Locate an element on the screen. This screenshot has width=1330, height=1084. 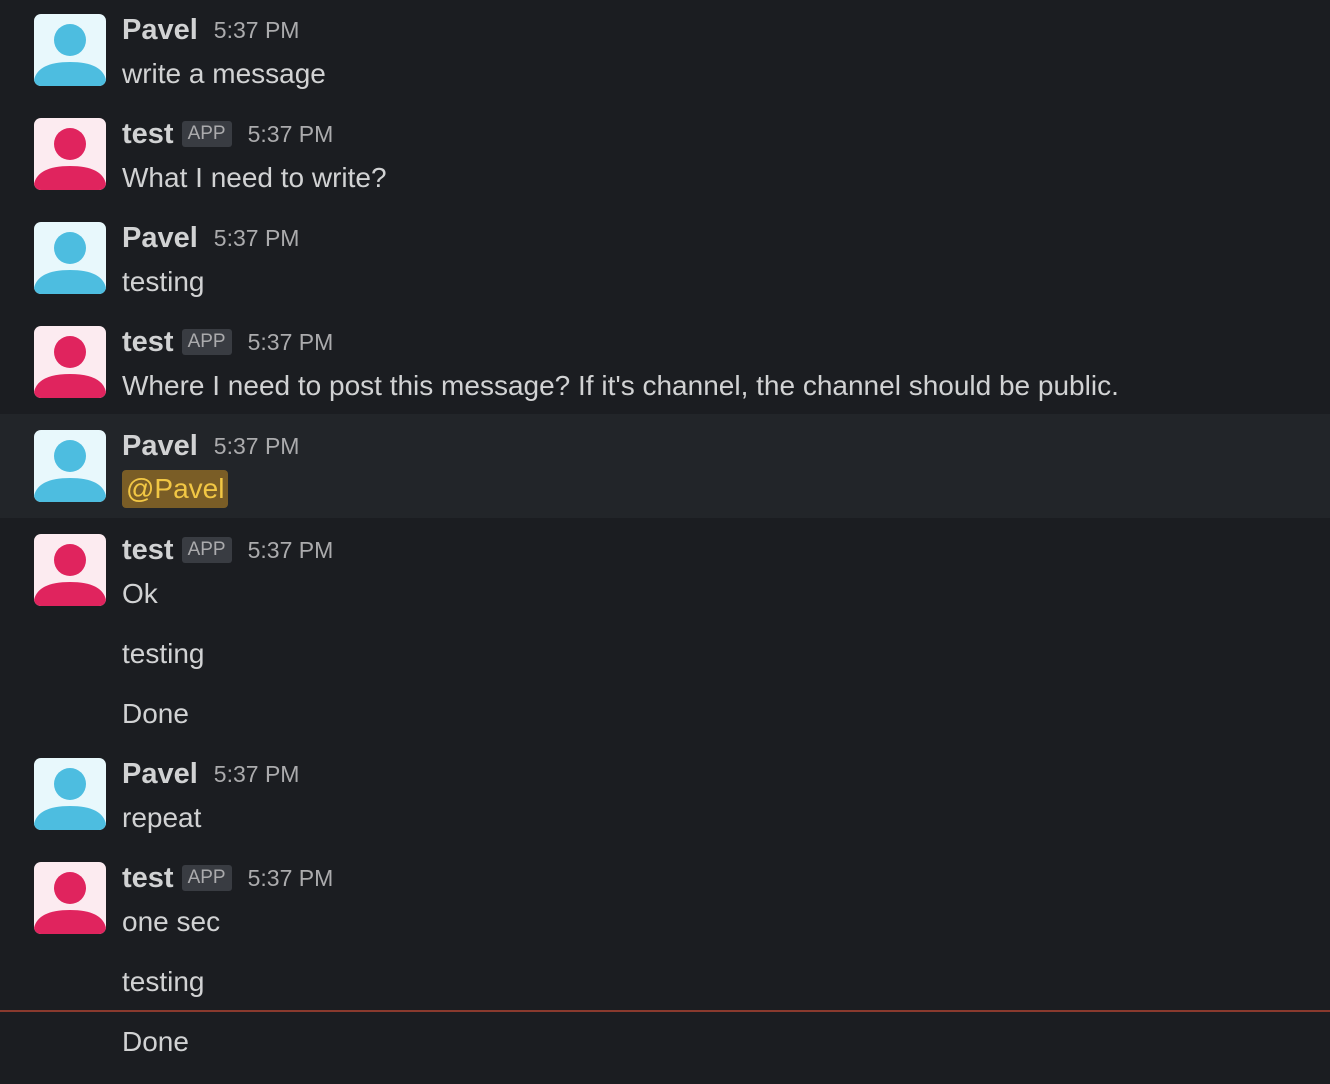
new-messages-divider is located at coordinates (665, 1011).